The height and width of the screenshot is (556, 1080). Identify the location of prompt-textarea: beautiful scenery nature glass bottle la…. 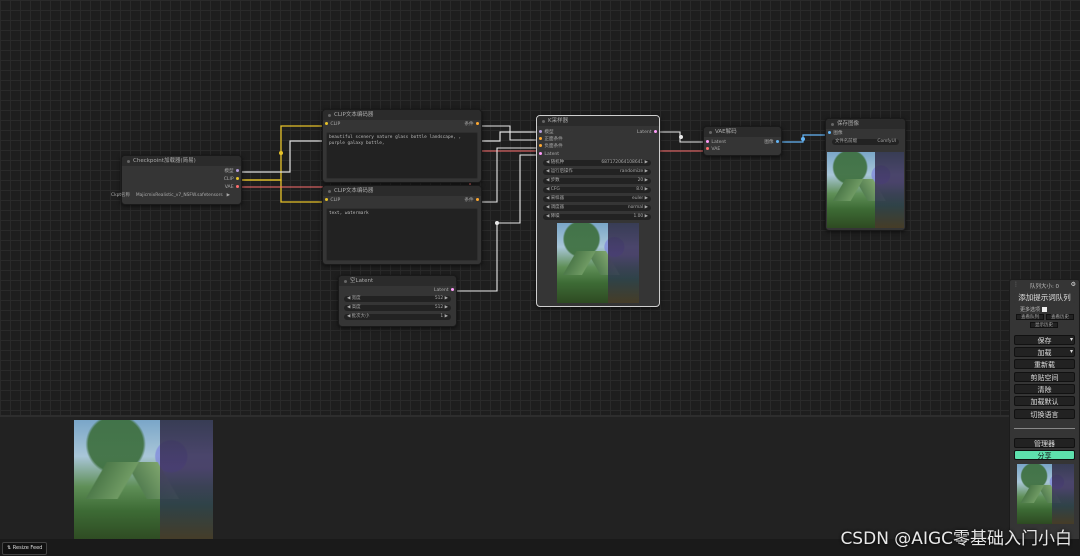
(402, 155).